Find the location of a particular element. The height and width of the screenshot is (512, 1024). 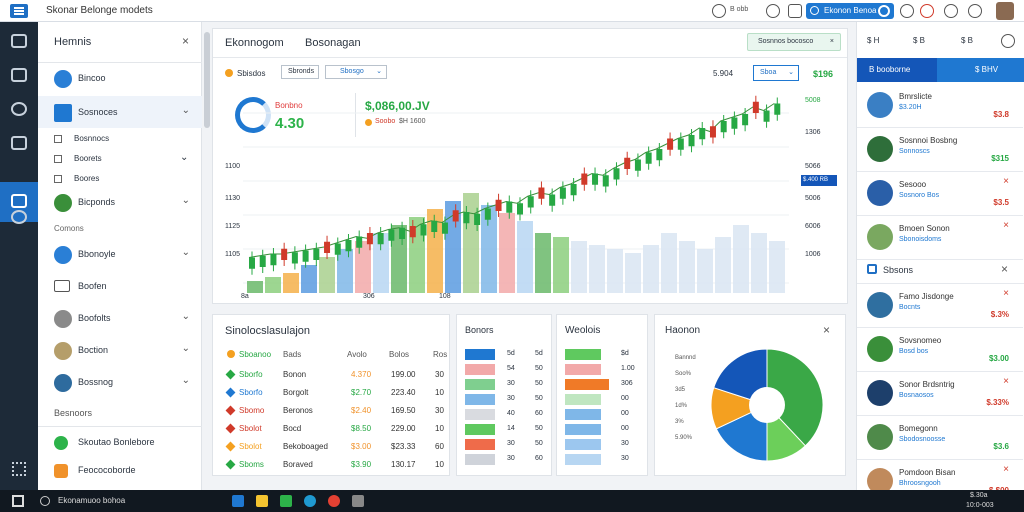

window-icon is located at coordinates (795, 11).